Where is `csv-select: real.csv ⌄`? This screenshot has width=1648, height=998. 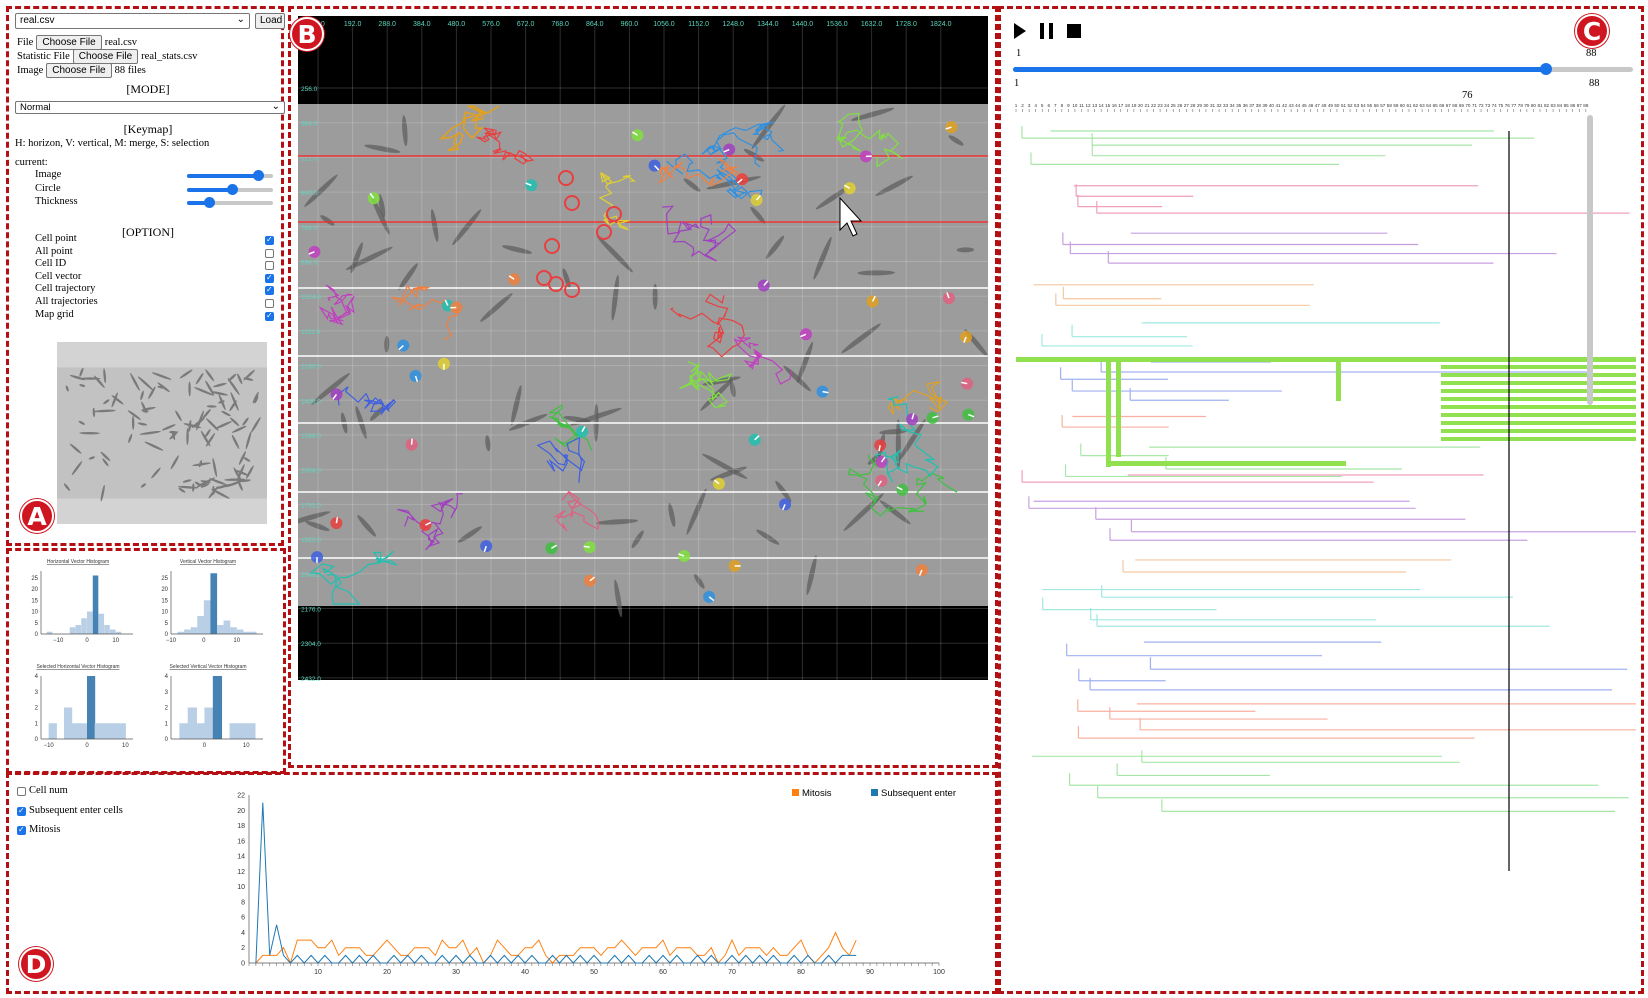 csv-select: real.csv ⌄ is located at coordinates (132, 21).